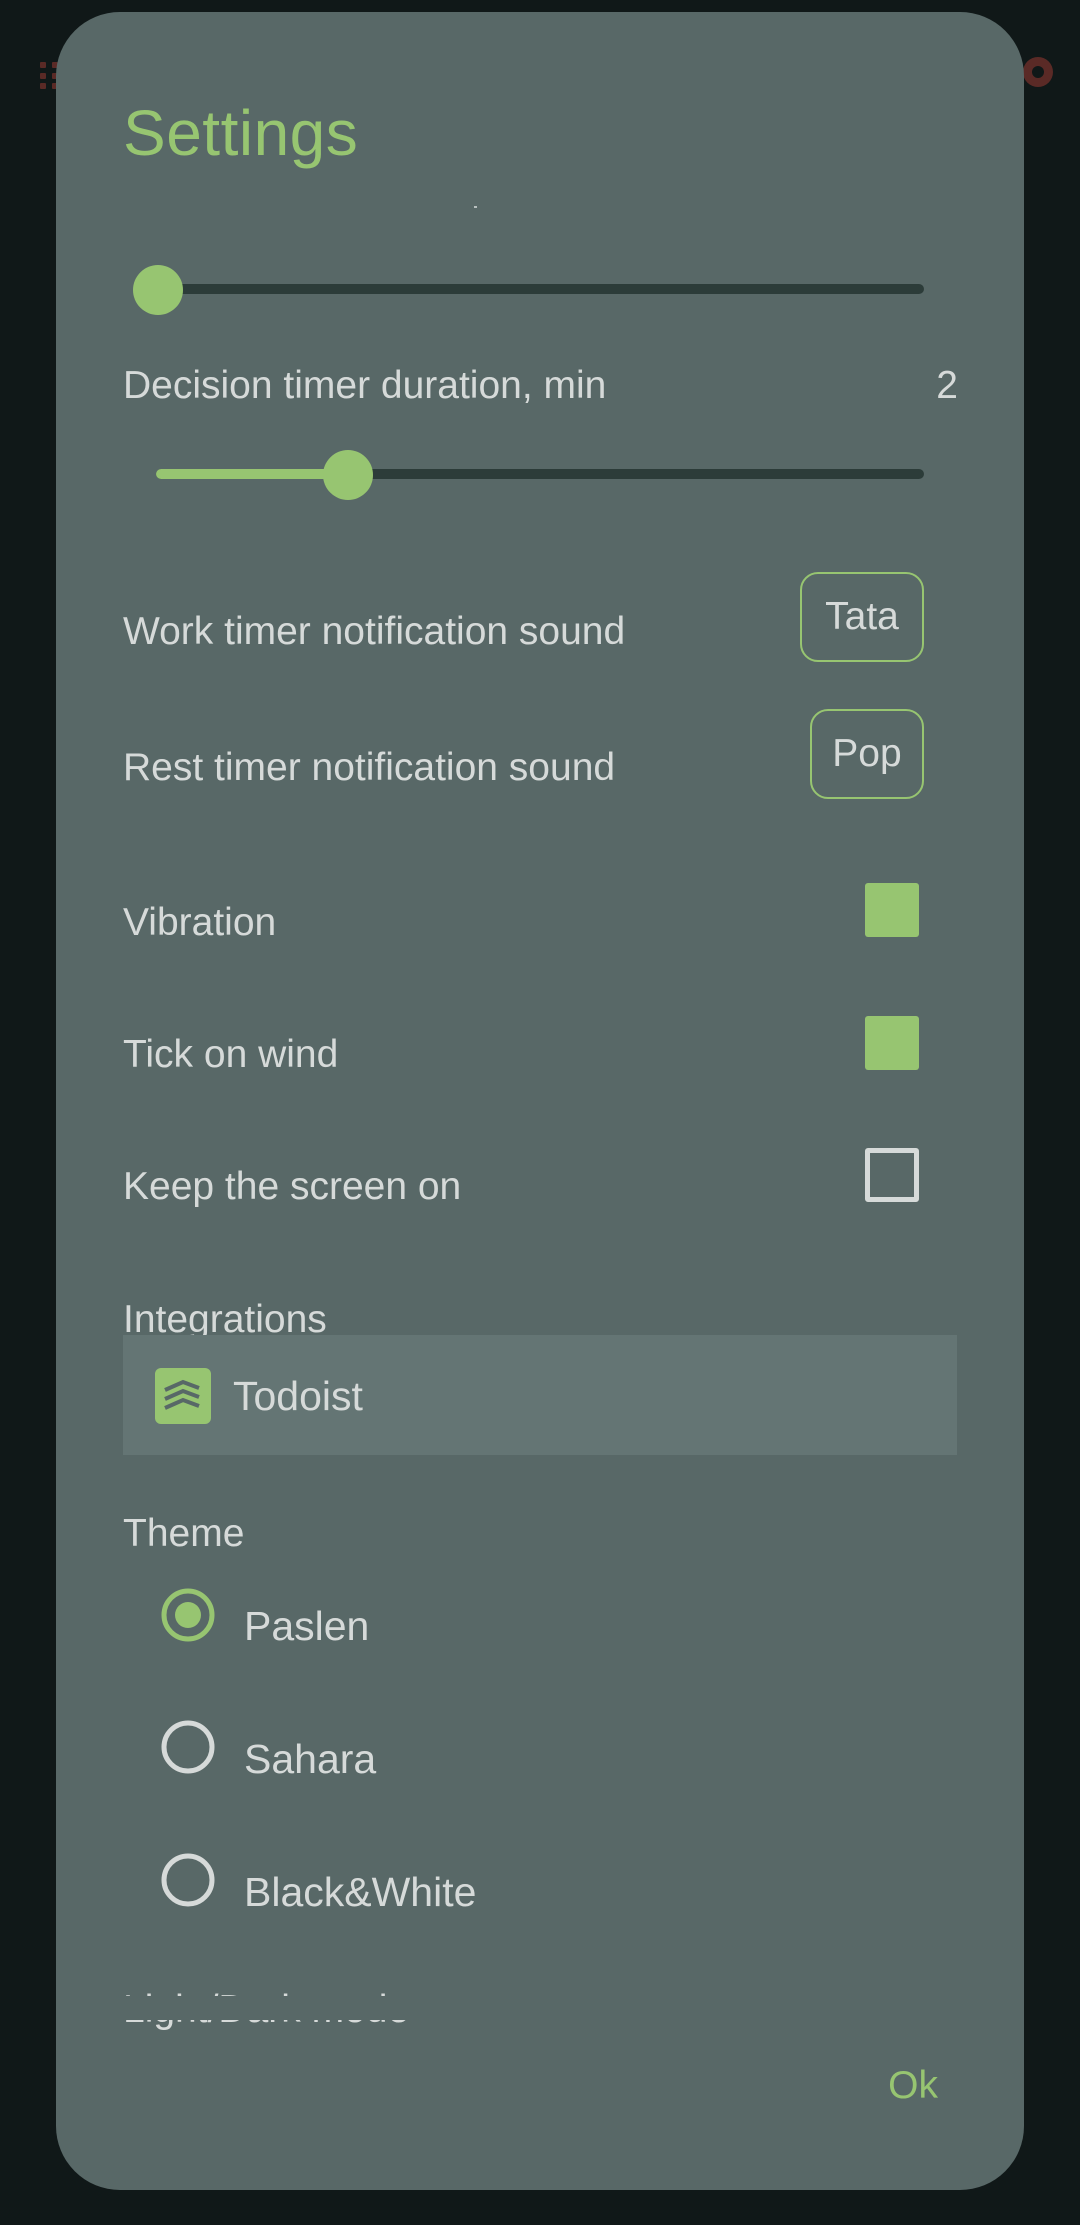 The width and height of the screenshot is (1080, 2225). What do you see at coordinates (540, 475) in the screenshot?
I see `decision-timer-slider` at bounding box center [540, 475].